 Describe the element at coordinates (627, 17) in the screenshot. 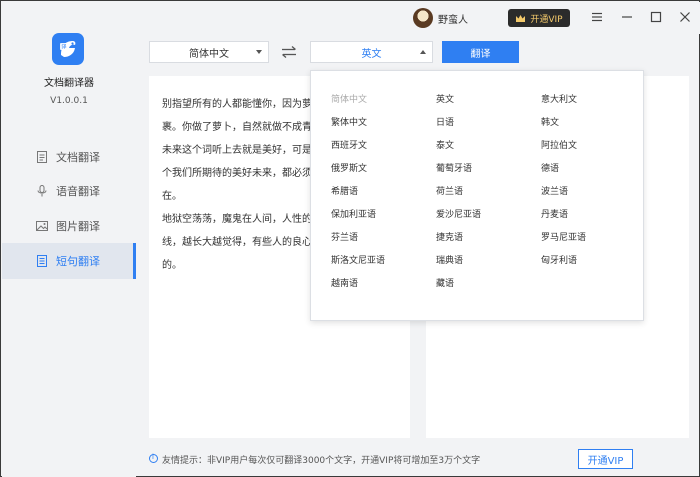

I see `minimize-icon` at that location.